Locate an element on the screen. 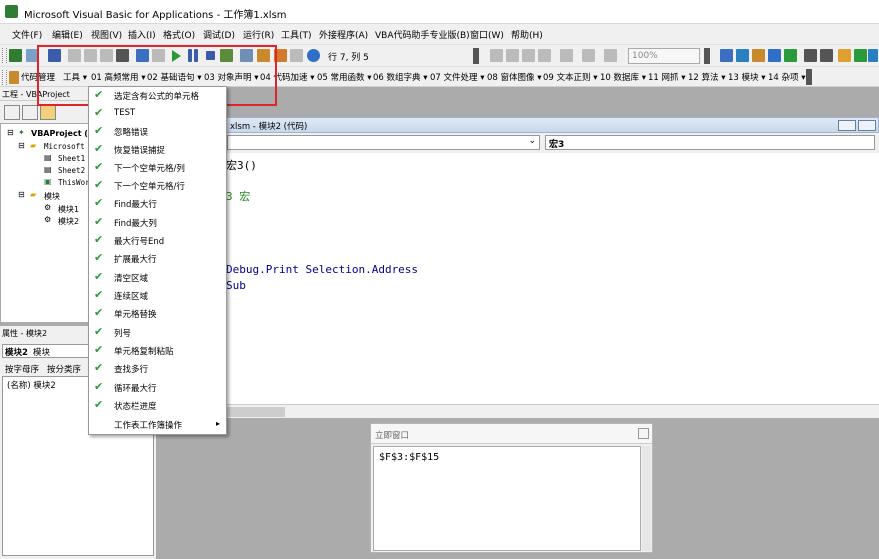 This screenshot has height=559, width=879. tree-expander: ⊟ is located at coordinates (10, 132).